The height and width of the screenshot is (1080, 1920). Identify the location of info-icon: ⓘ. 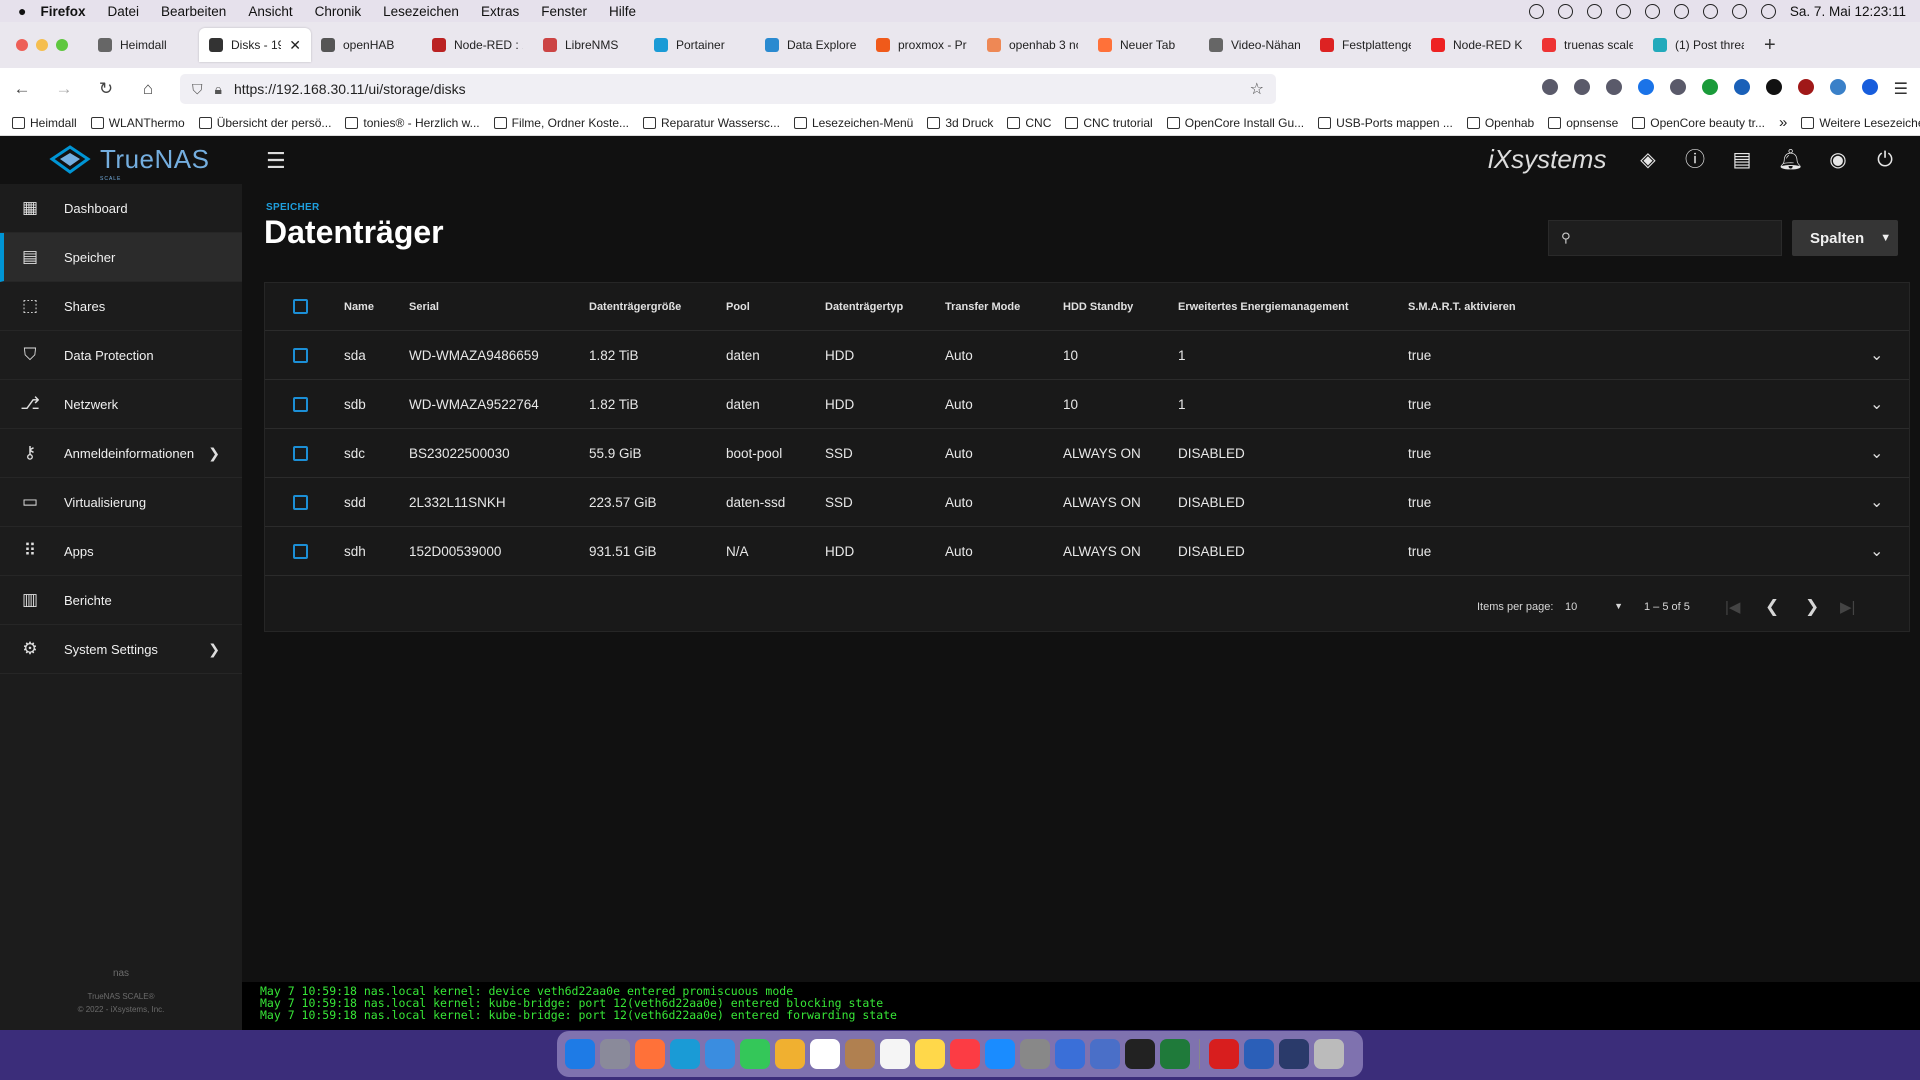
(1695, 160).